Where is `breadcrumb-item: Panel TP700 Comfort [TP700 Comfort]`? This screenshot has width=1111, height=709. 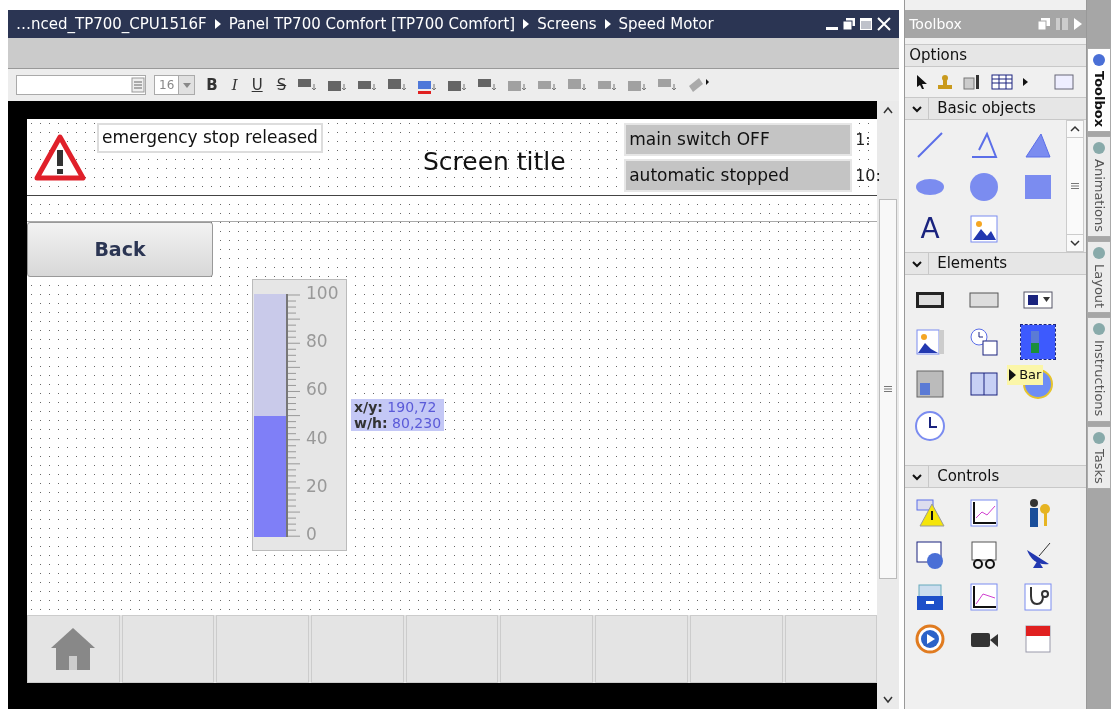
breadcrumb-item: Panel TP700 Comfort [TP700 Comfort] is located at coordinates (372, 24).